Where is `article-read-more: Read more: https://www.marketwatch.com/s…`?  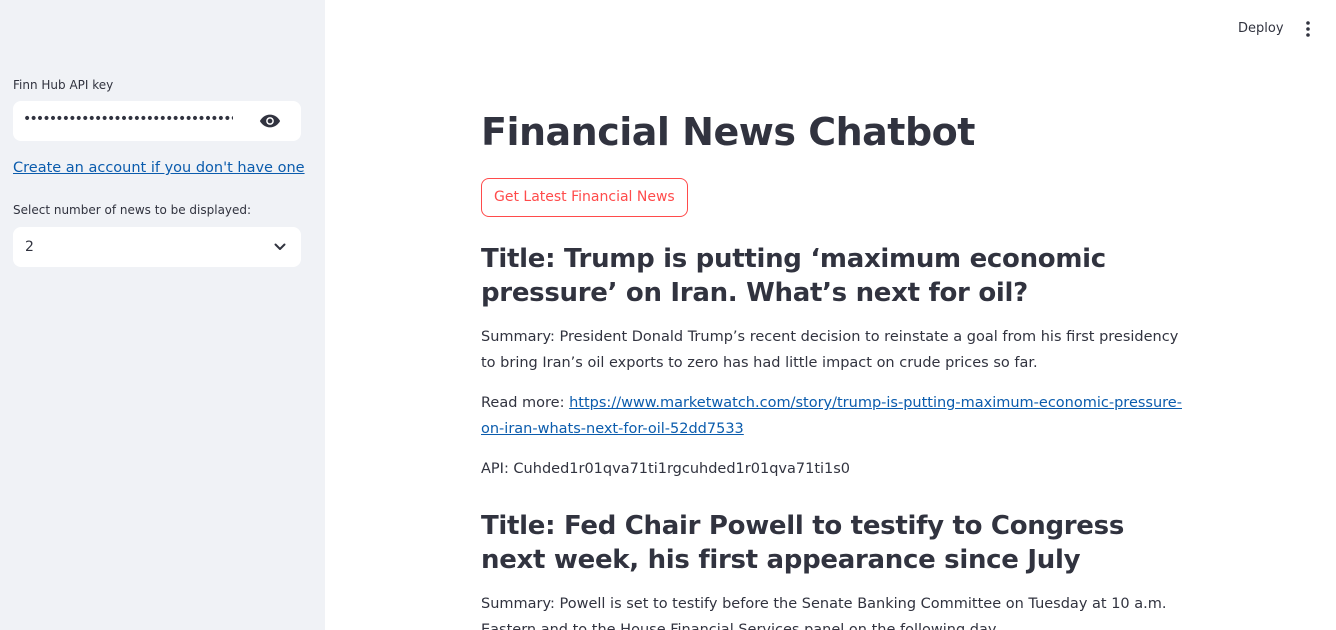 article-read-more: Read more: https://www.marketwatch.com/s… is located at coordinates (836, 416).